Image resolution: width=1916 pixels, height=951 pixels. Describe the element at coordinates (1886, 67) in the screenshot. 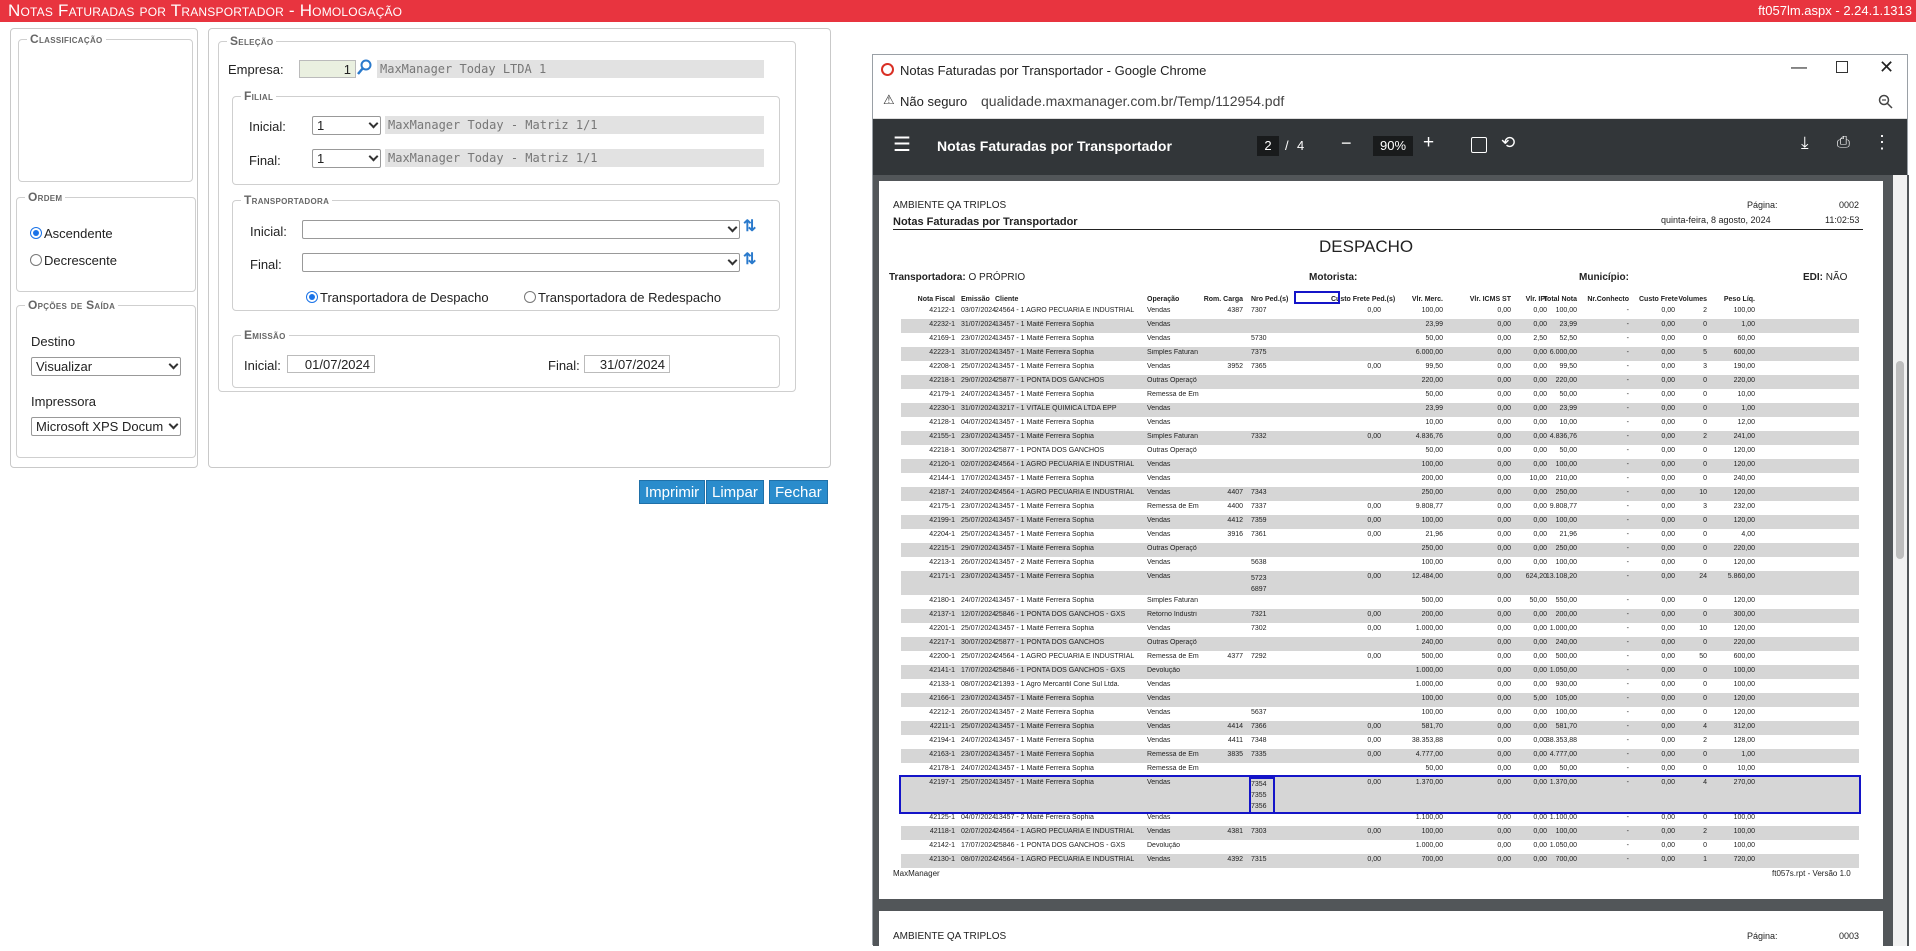

I see `close-icon: ✕` at that location.